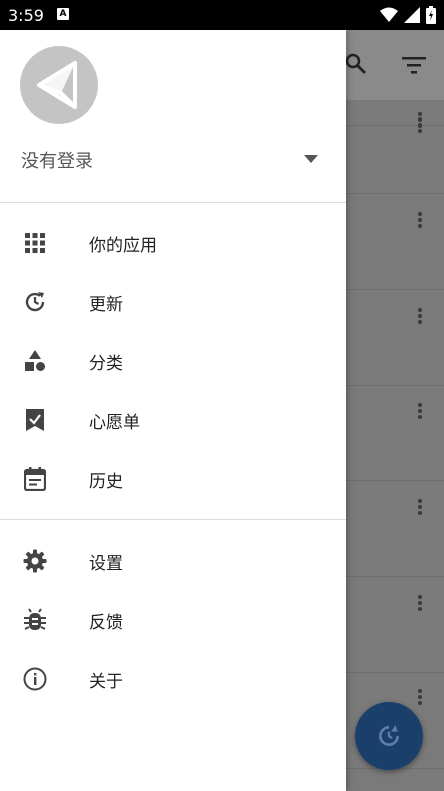 The height and width of the screenshot is (791, 444). Describe the element at coordinates (389, 14) in the screenshot. I see `wifi-icon` at that location.